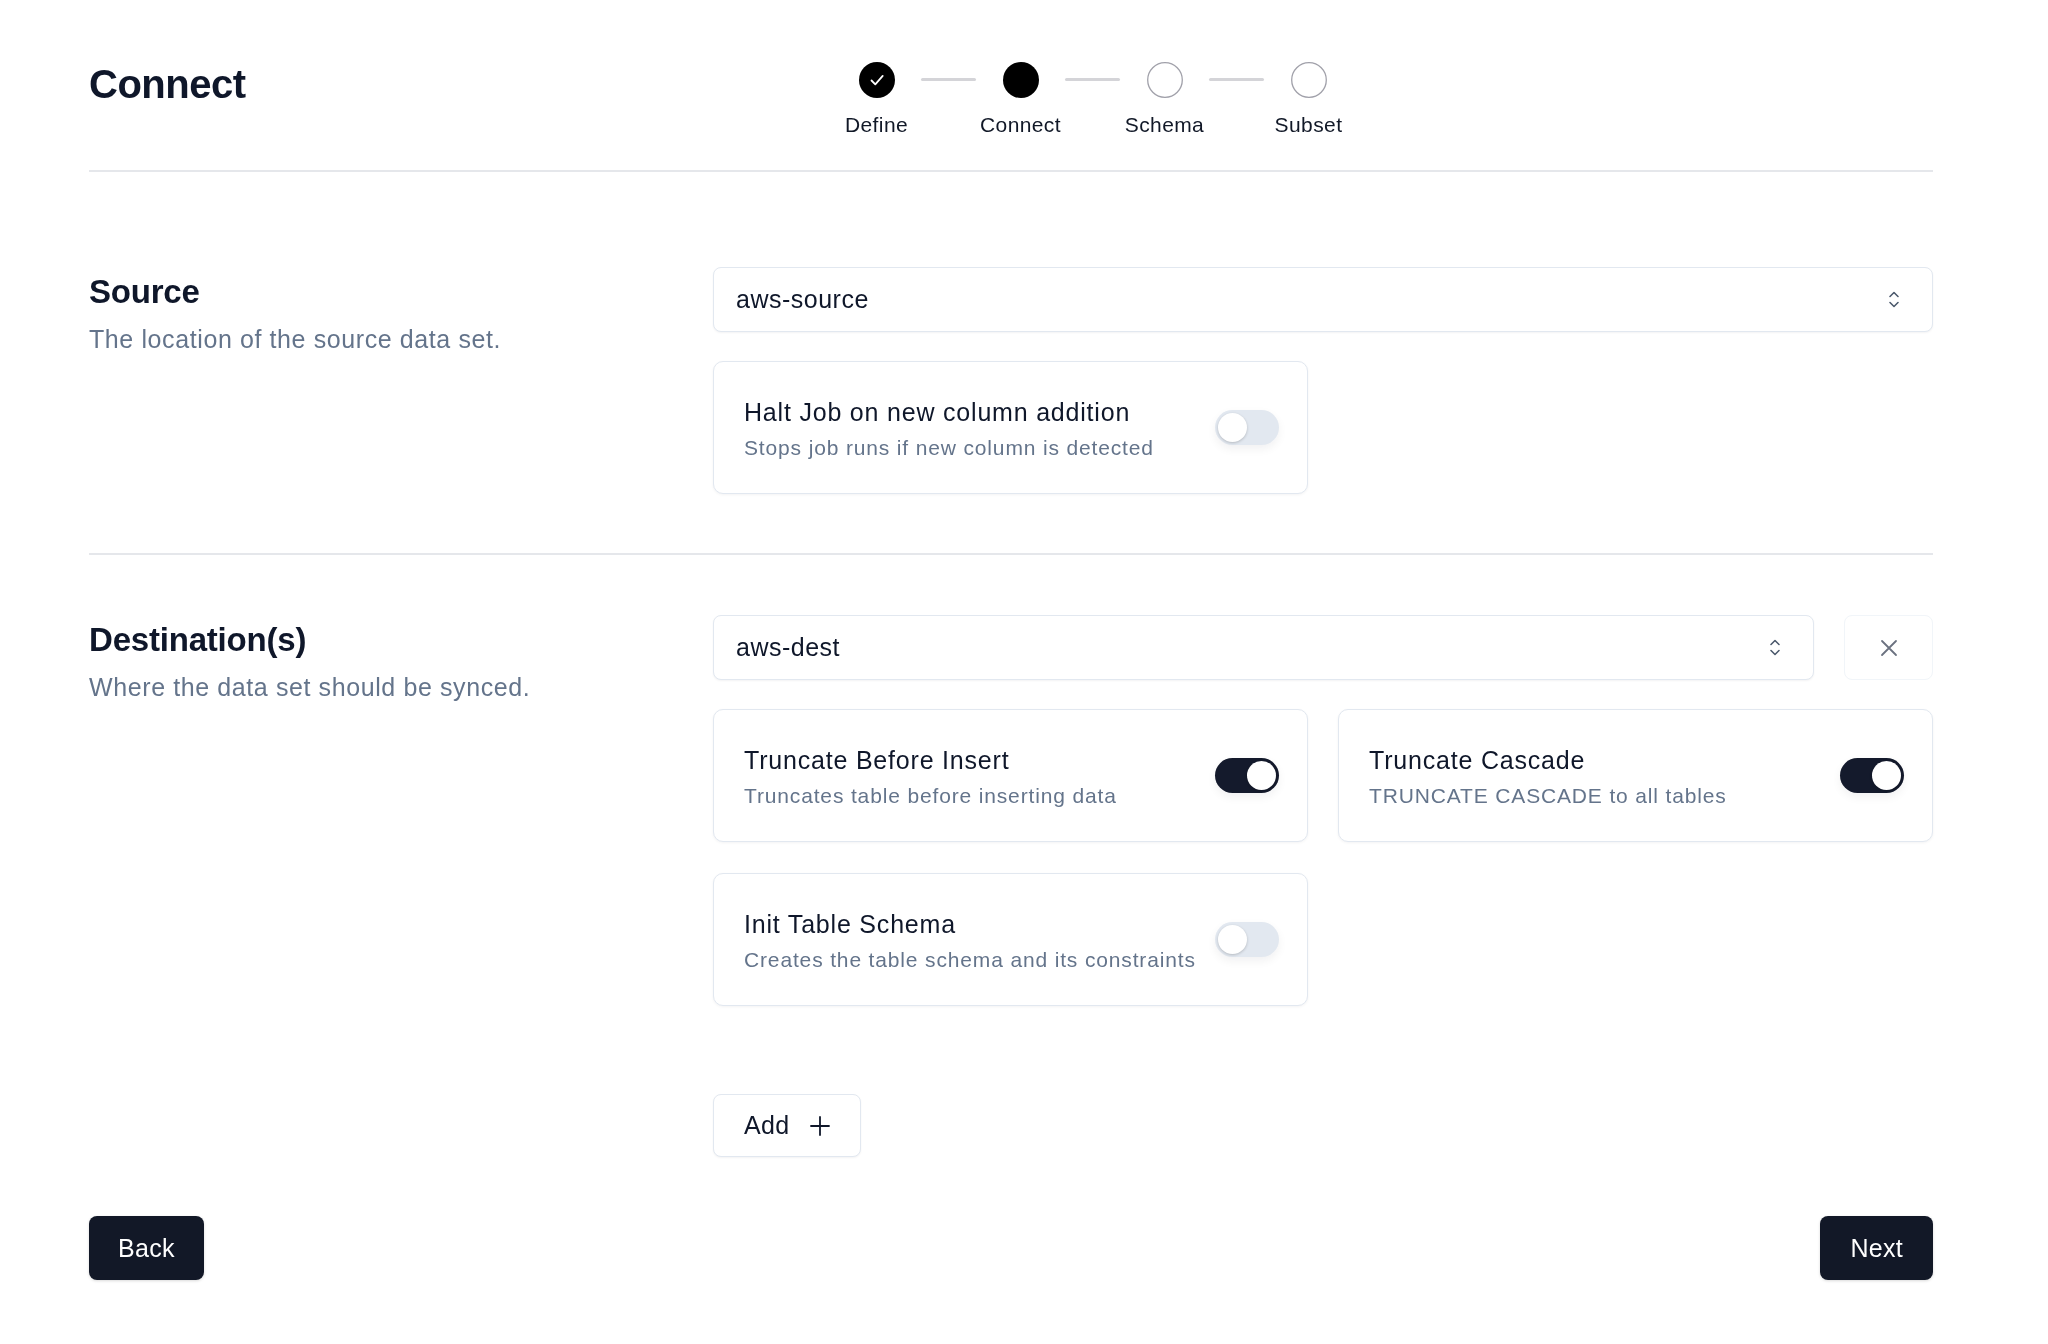 This screenshot has height=1344, width=2048. What do you see at coordinates (970, 959) in the screenshot?
I see `option-description: Creates the table schema and its constraints` at bounding box center [970, 959].